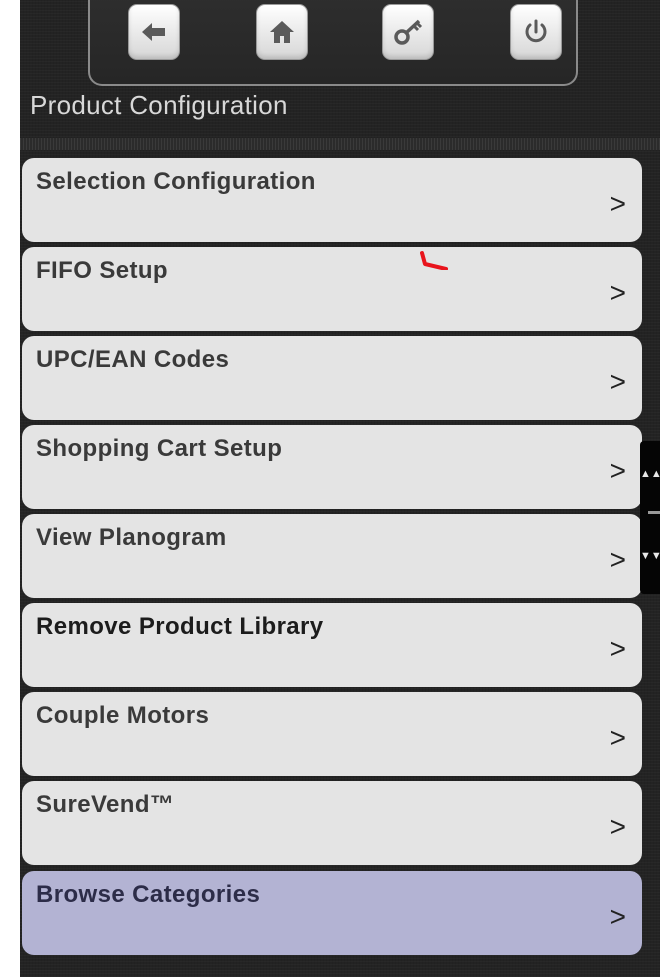 The width and height of the screenshot is (660, 977). I want to click on back-arrow-icon, so click(153, 32).